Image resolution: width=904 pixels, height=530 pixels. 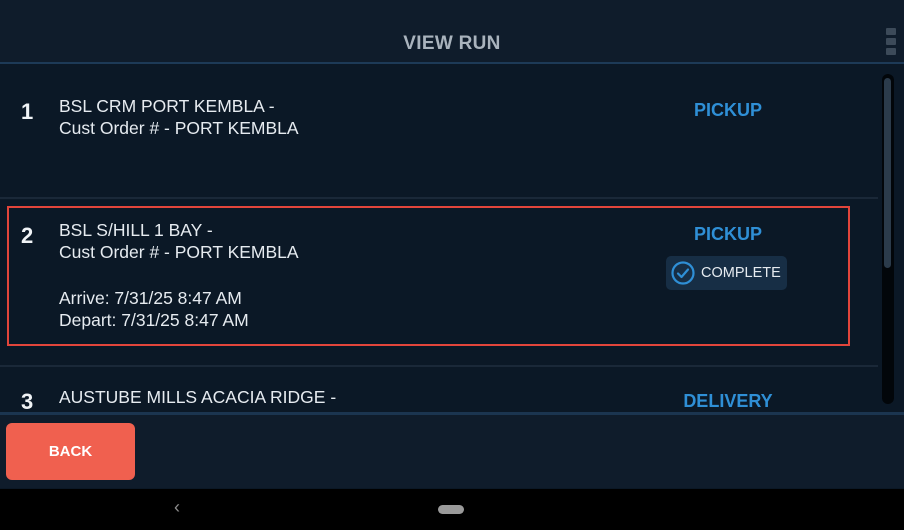 I want to click on stop-location: BSL CRM PORT KEMBLA -, so click(x=167, y=106).